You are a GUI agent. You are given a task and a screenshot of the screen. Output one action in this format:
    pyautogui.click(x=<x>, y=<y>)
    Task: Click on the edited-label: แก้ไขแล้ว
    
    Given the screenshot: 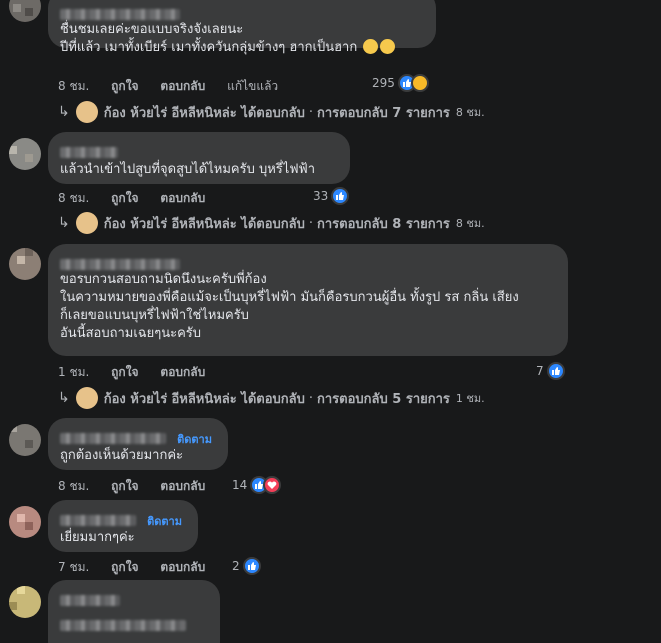 What is the action you would take?
    pyautogui.click(x=252, y=86)
    